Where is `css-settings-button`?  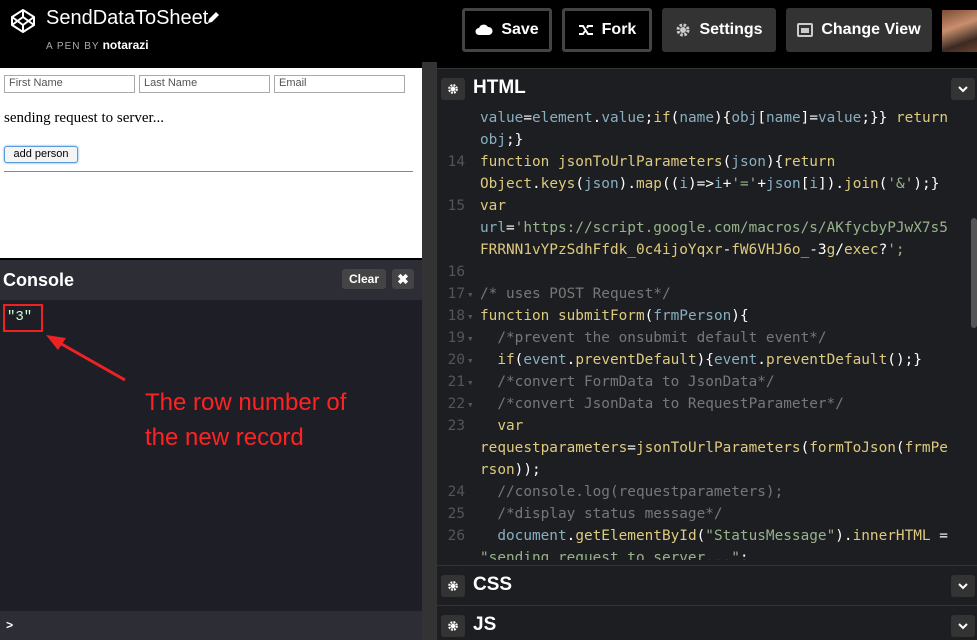
css-settings-button is located at coordinates (453, 586).